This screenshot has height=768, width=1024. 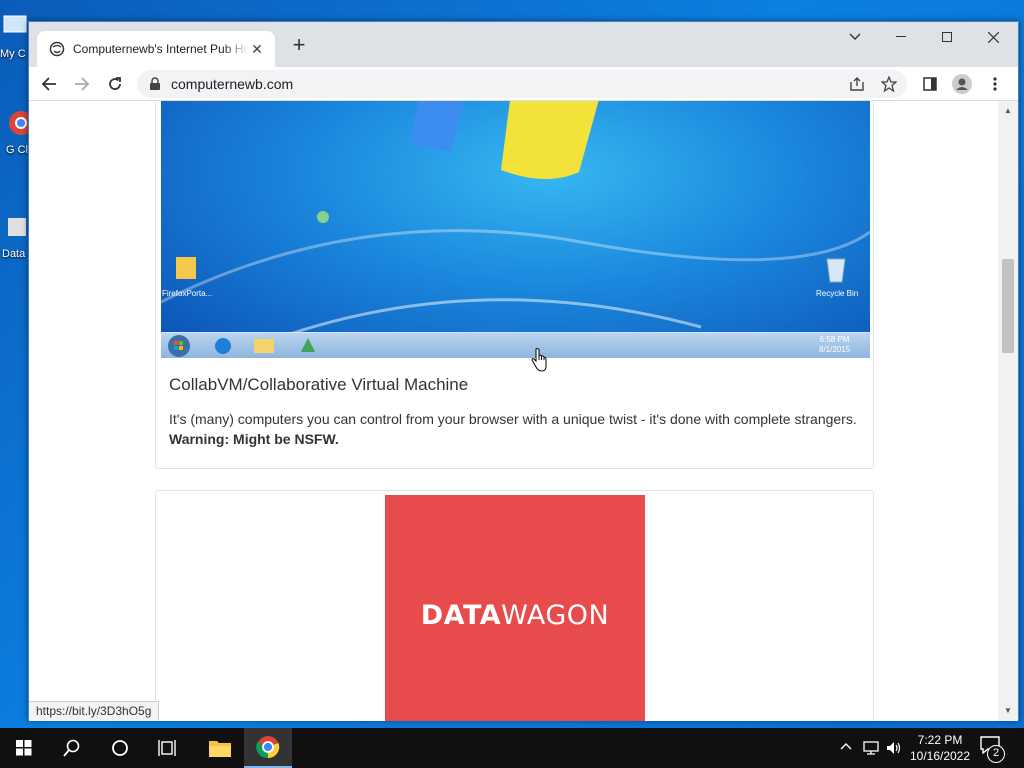 What do you see at coordinates (1008, 411) in the screenshot?
I see `vertical-scrollbar: ▲ ▼` at bounding box center [1008, 411].